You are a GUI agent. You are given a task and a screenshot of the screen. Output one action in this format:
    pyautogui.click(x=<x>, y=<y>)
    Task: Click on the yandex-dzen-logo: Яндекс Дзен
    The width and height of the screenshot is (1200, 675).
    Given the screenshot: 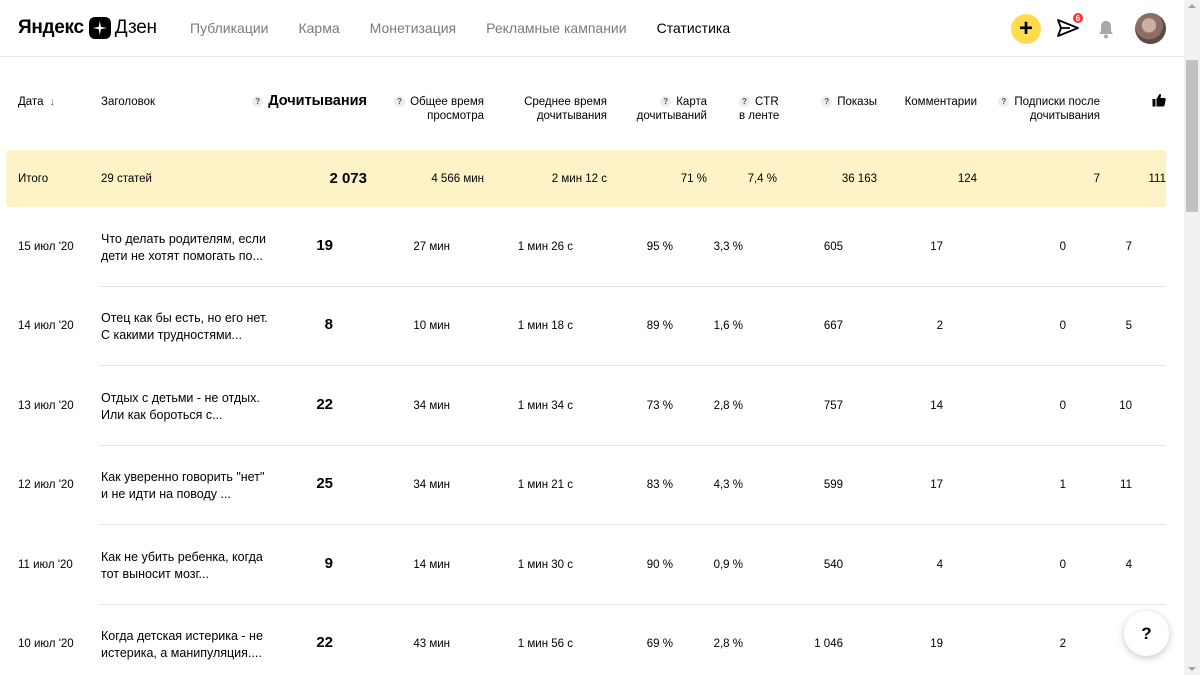 What is the action you would take?
    pyautogui.click(x=87, y=28)
    